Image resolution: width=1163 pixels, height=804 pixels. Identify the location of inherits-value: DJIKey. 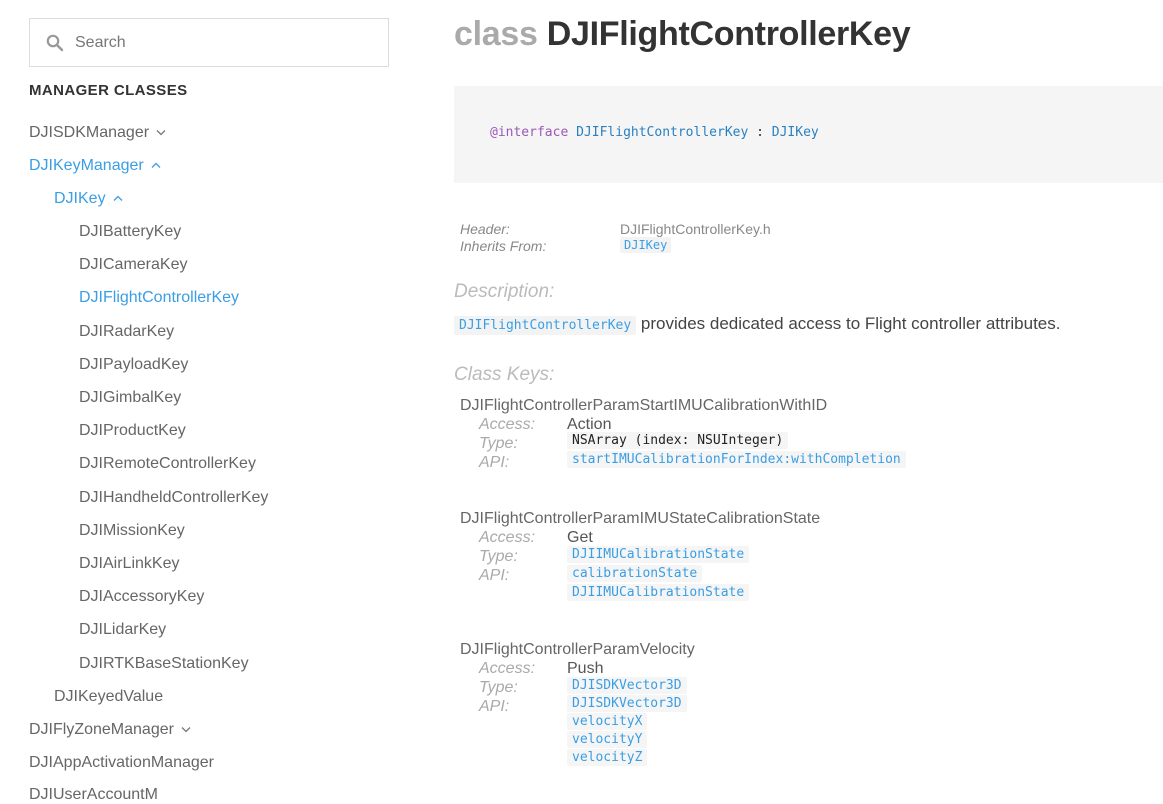
(646, 244).